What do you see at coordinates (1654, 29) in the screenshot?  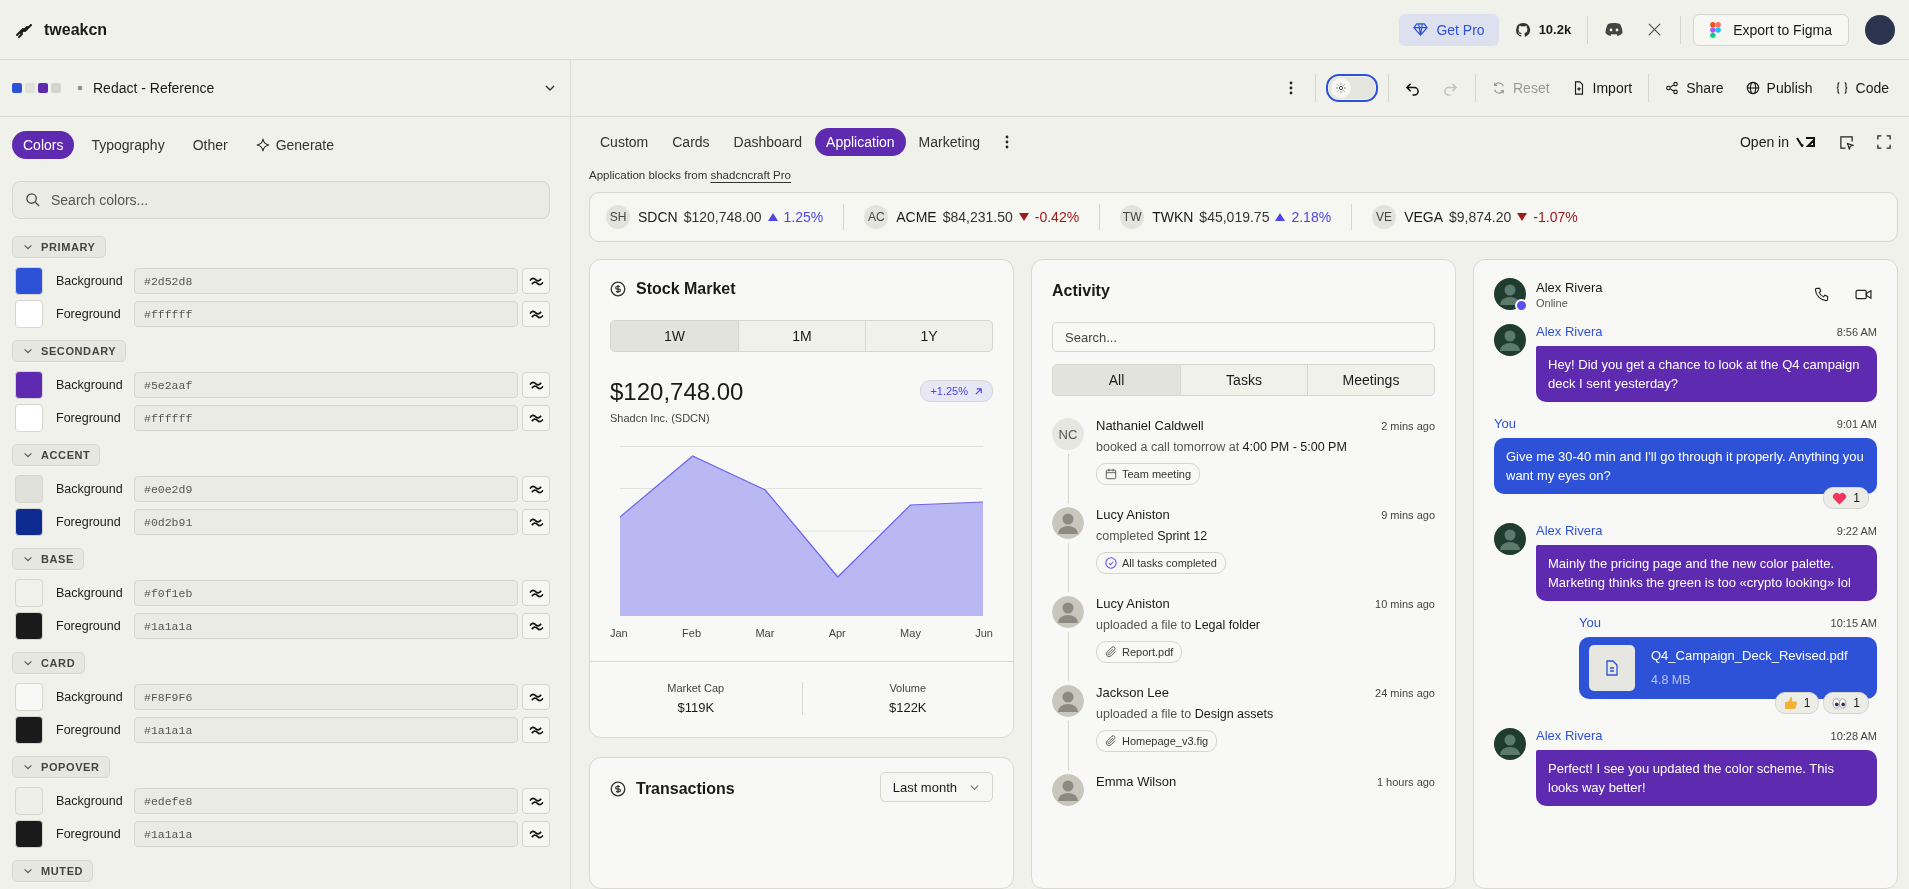 I see `x-mark-icon` at bounding box center [1654, 29].